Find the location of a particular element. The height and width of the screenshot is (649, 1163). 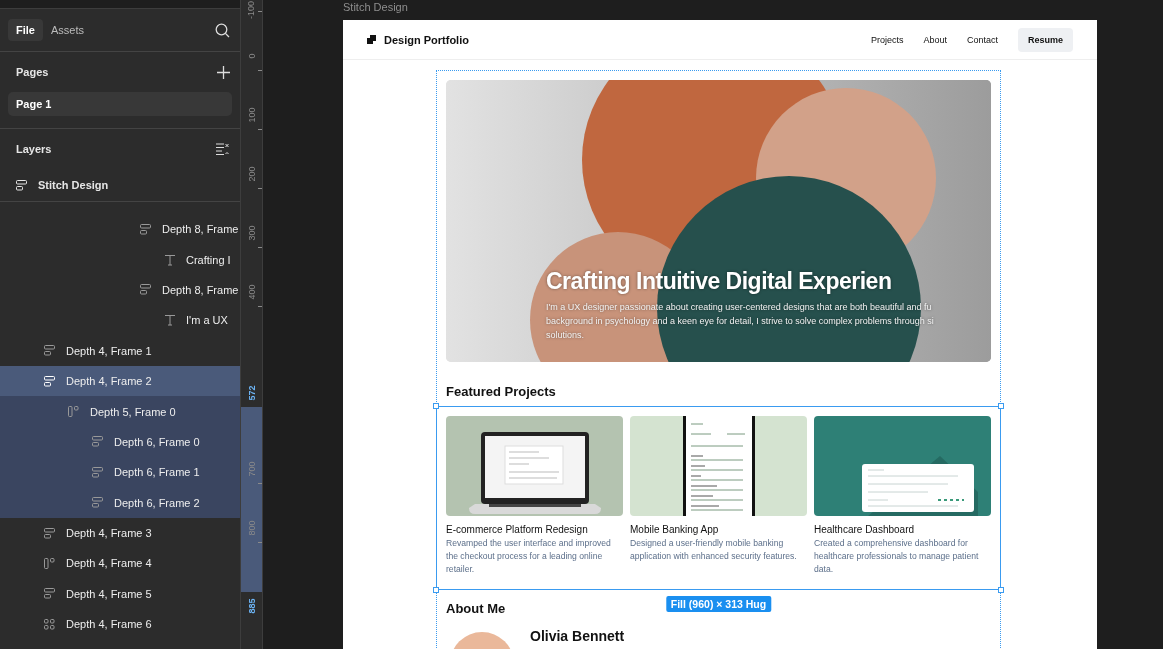

resume-button: Resume is located at coordinates (1045, 39).